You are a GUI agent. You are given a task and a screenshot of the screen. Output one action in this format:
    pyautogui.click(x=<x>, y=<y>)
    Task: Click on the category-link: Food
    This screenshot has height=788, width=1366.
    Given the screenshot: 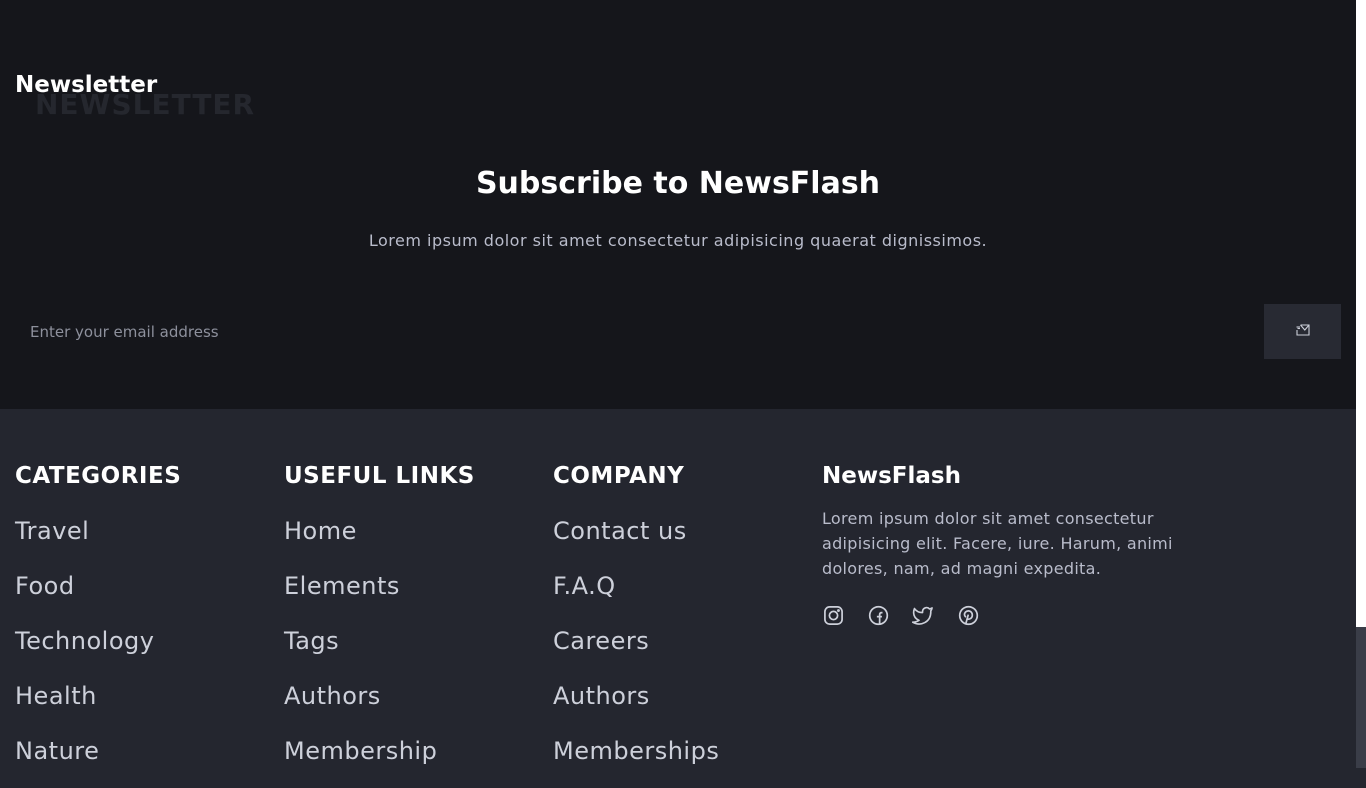 What is the action you would take?
    pyautogui.click(x=45, y=586)
    